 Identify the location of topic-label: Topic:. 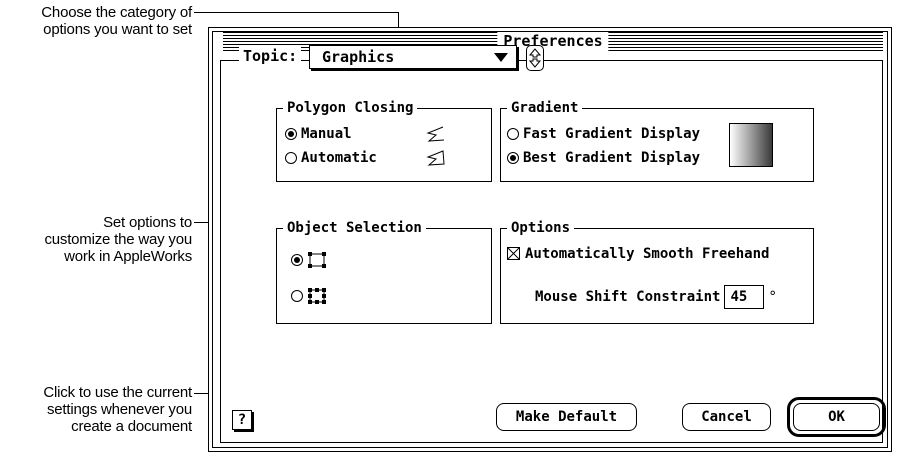
(270, 56).